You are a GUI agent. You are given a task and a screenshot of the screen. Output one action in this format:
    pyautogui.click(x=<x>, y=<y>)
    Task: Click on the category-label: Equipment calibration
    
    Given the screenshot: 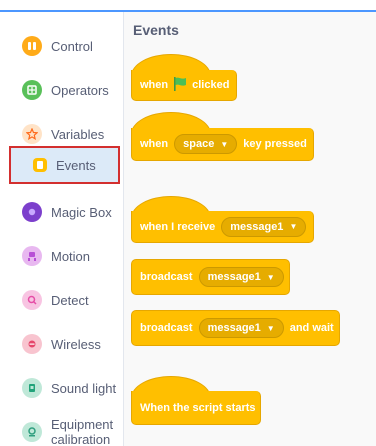 What is the action you would take?
    pyautogui.click(x=82, y=431)
    